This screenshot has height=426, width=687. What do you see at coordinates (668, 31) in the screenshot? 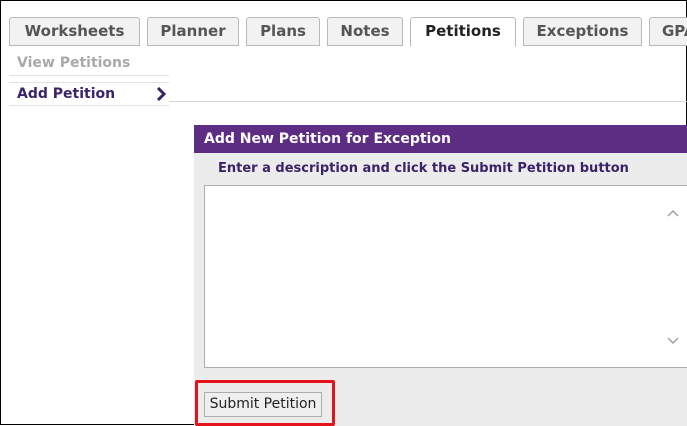
I see `tab-gpa: GPA` at bounding box center [668, 31].